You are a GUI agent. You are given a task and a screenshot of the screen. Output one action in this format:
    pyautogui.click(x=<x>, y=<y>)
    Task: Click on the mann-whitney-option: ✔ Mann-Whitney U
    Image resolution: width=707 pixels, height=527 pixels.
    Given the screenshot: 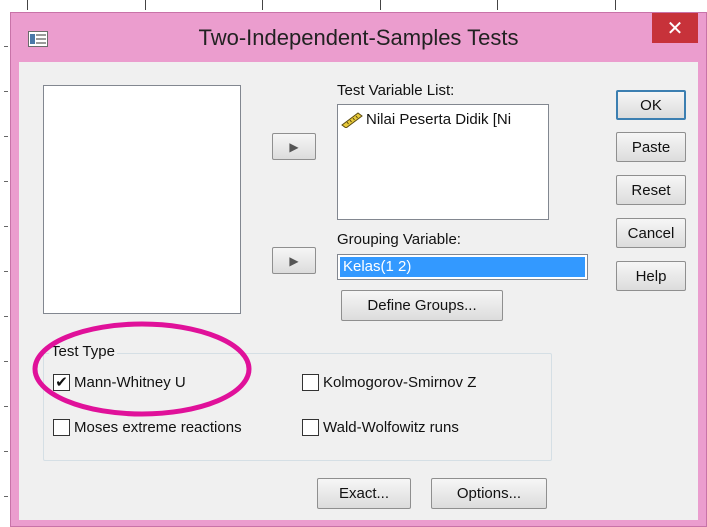 What is the action you would take?
    pyautogui.click(x=119, y=382)
    